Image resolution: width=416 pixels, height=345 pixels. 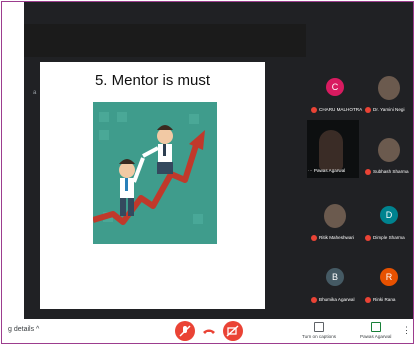 What do you see at coordinates (35, 93) in the screenshot?
I see `slide-marker: a` at bounding box center [35, 93].